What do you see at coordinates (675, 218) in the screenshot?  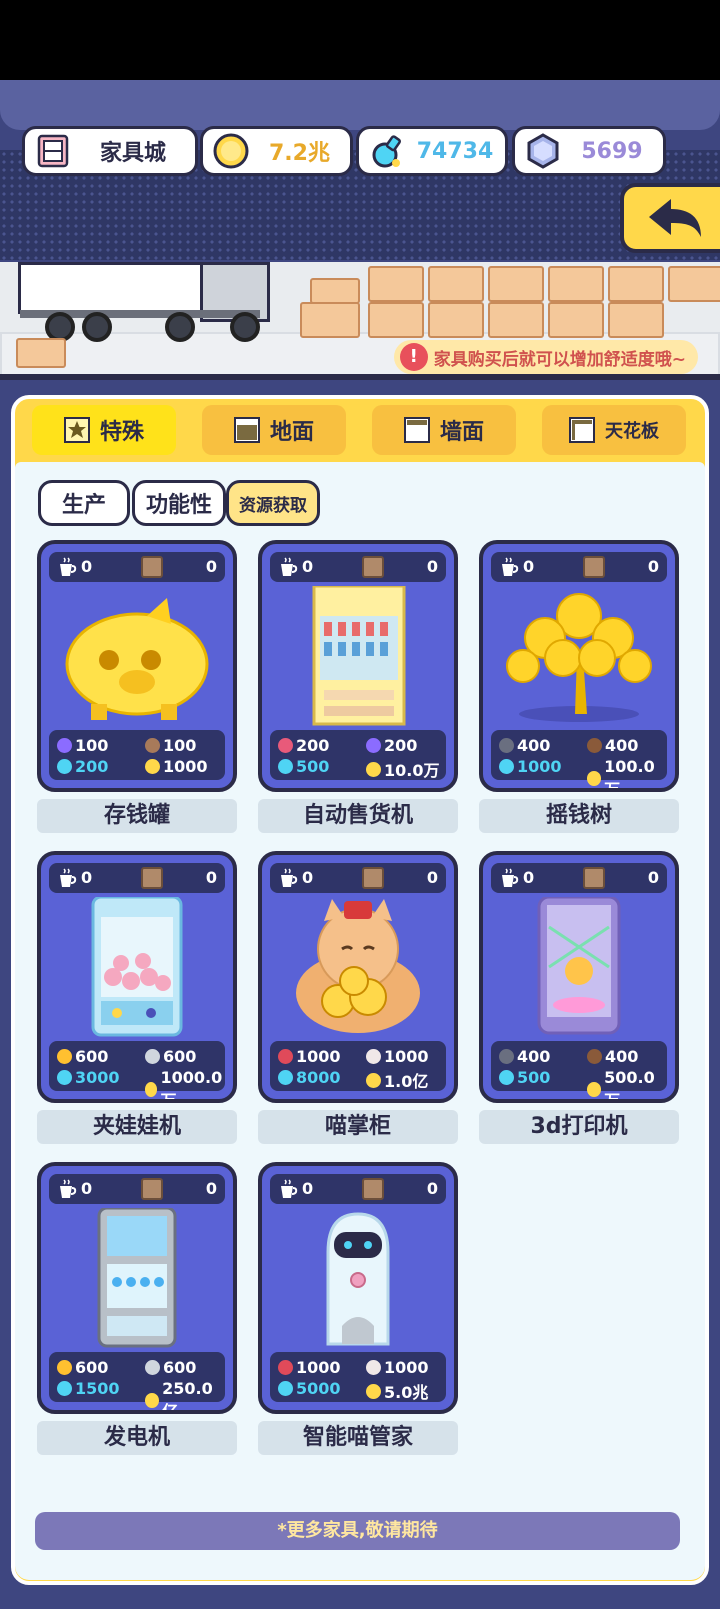 I see `back-arrow-icon` at bounding box center [675, 218].